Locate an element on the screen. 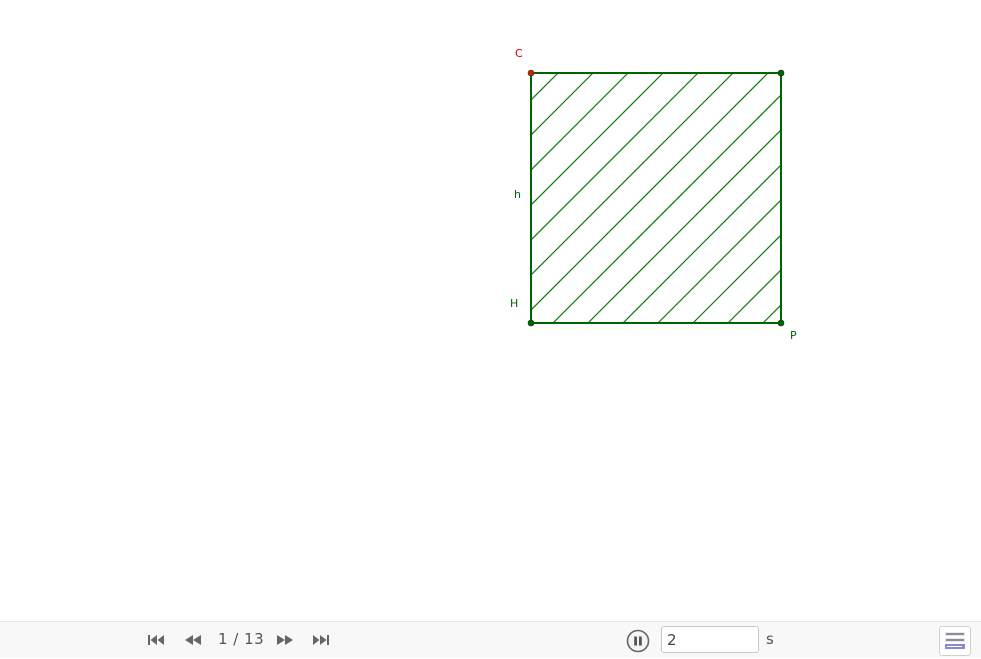  algebra-view-icon is located at coordinates (955, 640).